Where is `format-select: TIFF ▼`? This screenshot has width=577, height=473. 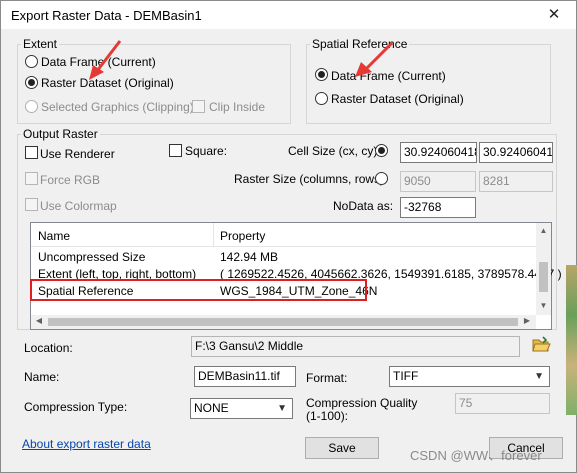 format-select: TIFF ▼ is located at coordinates (469, 376).